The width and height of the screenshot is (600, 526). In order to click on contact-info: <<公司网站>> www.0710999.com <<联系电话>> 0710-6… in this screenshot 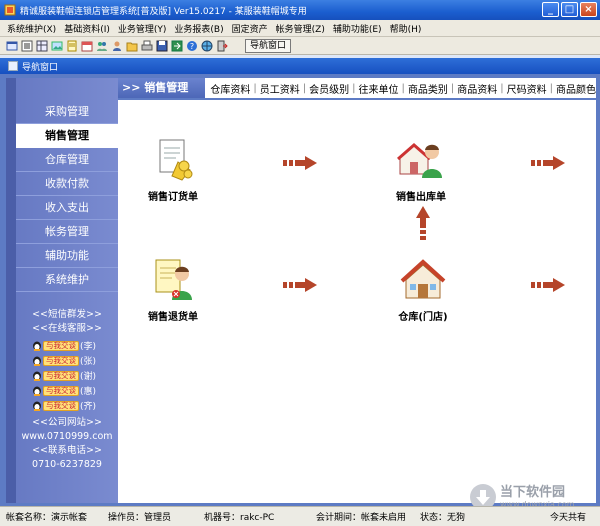, I will do `click(67, 444)`.